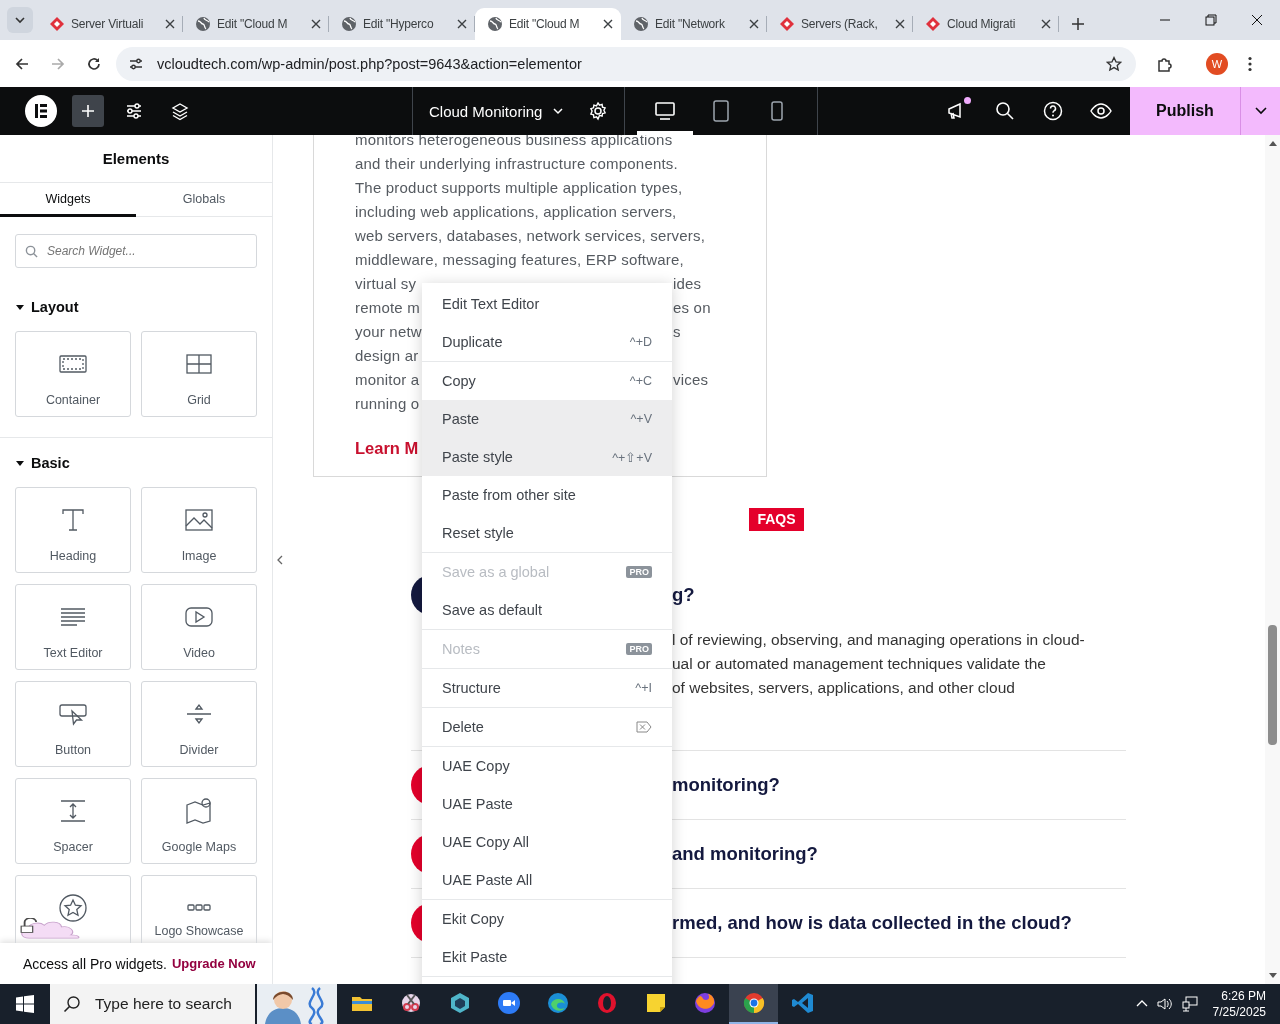 This screenshot has width=1280, height=1024. I want to click on globe-icon, so click(203, 24).